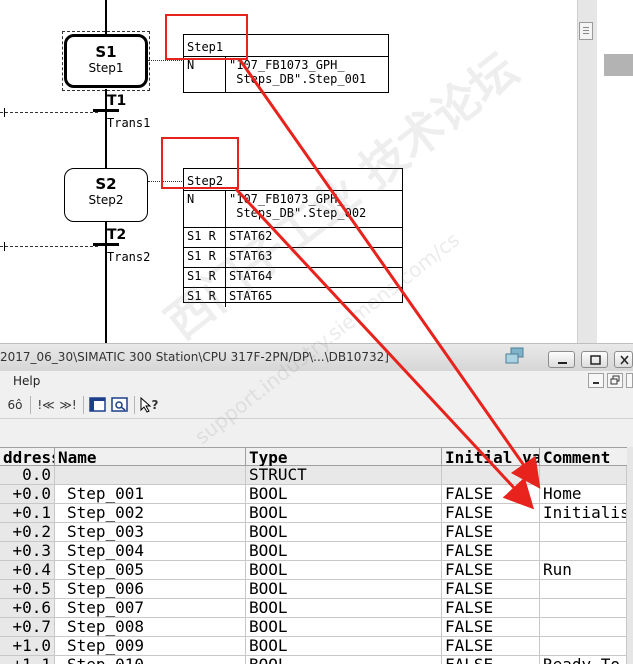  Describe the element at coordinates (206, 37) in the screenshot. I see `annotation-highlight-step1` at that location.